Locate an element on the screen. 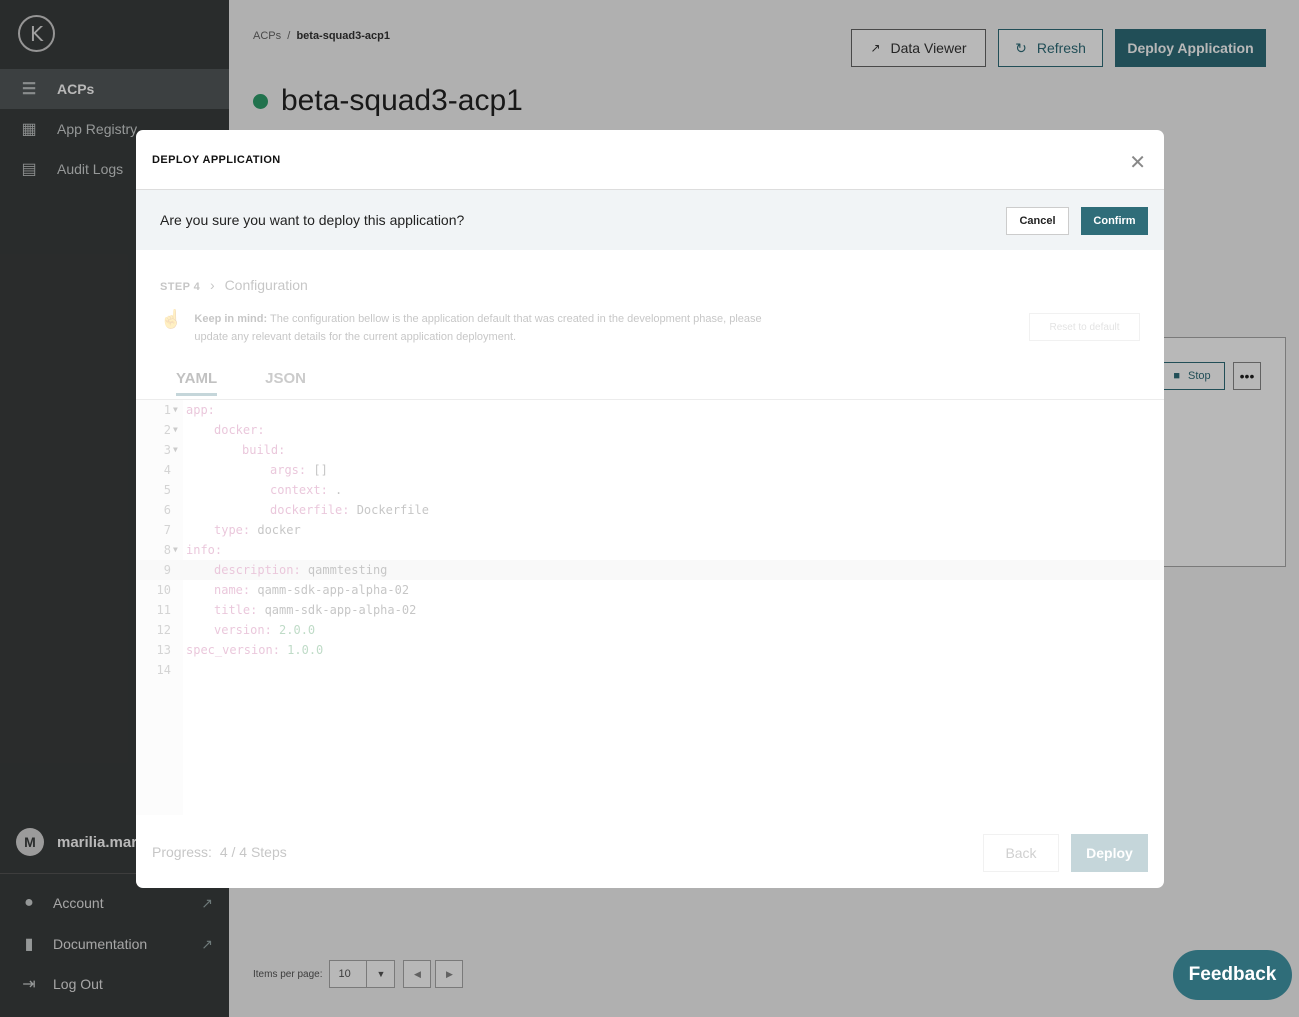 The width and height of the screenshot is (1299, 1017). code-text: version: 2.0.0 is located at coordinates (250, 630).